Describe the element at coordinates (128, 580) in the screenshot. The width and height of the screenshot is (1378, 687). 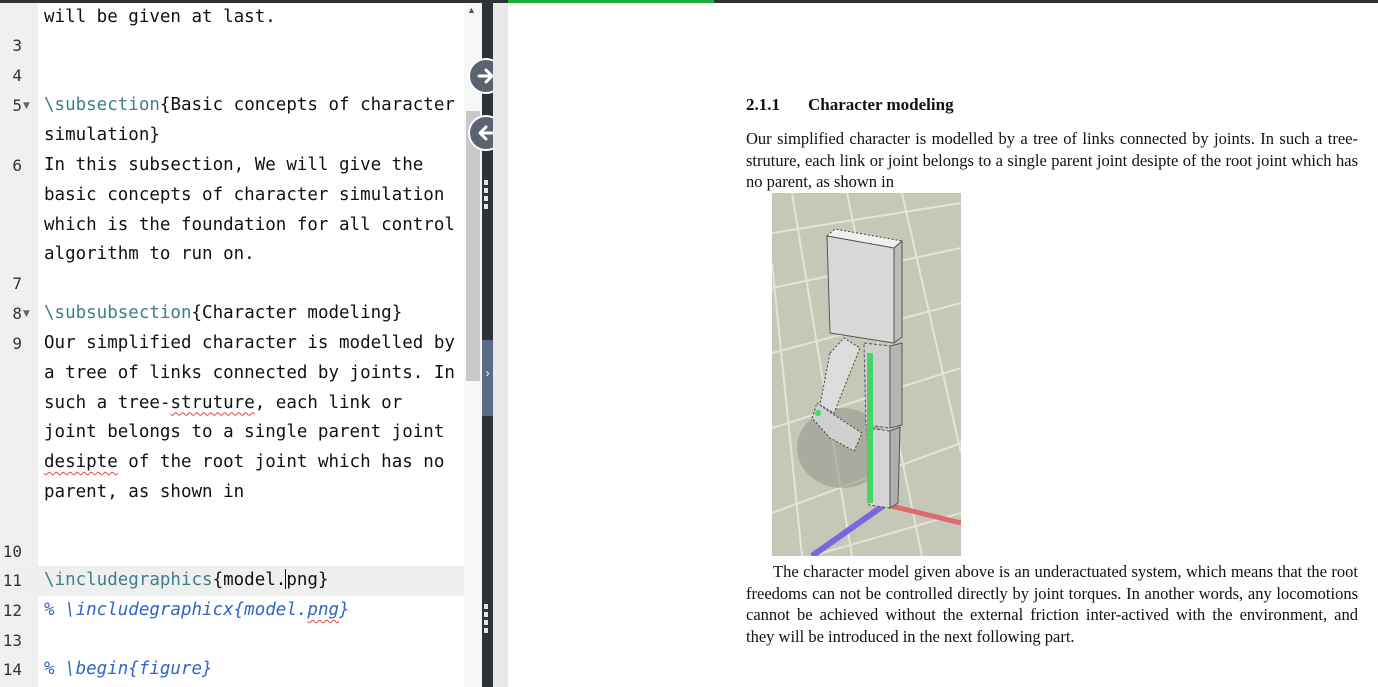
I see `latex-command: \includegraphics` at that location.